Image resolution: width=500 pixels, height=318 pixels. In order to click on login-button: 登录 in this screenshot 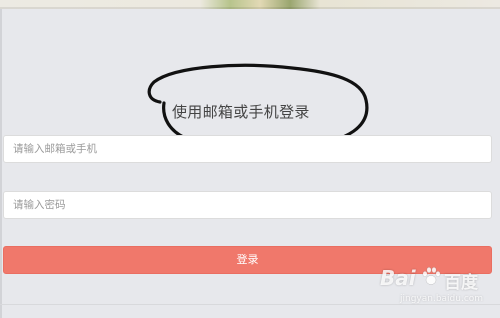, I will do `click(247, 260)`.